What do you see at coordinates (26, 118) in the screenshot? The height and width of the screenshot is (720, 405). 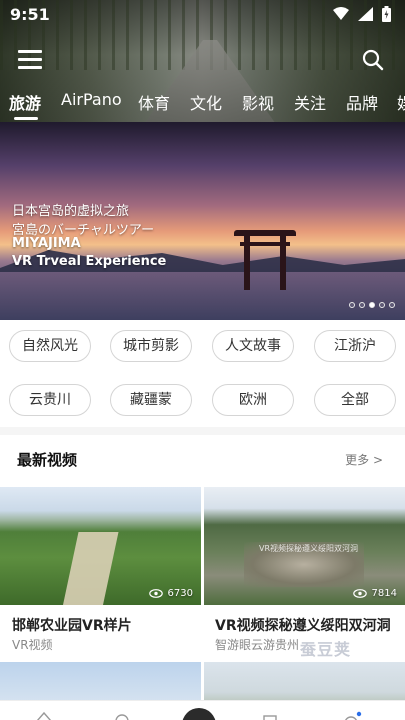 I see `active-tab-indicator` at bounding box center [26, 118].